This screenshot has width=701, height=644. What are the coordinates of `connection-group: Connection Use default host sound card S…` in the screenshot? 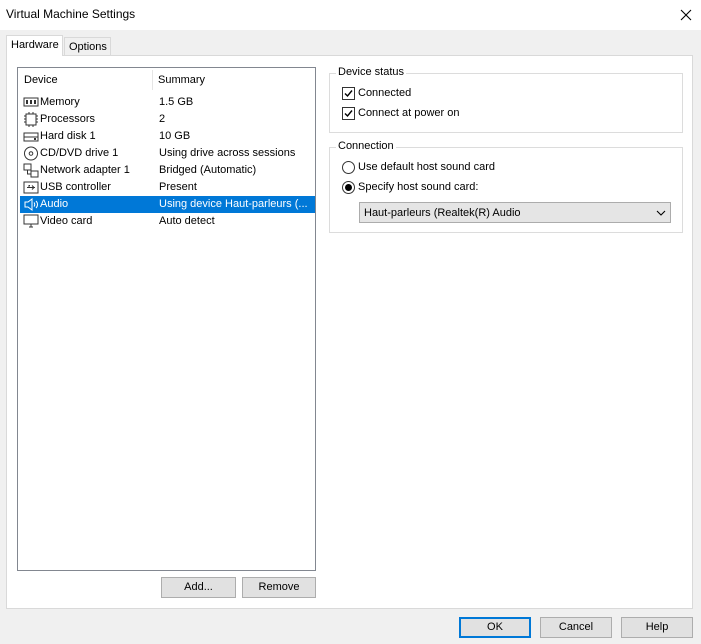 It's located at (506, 186).